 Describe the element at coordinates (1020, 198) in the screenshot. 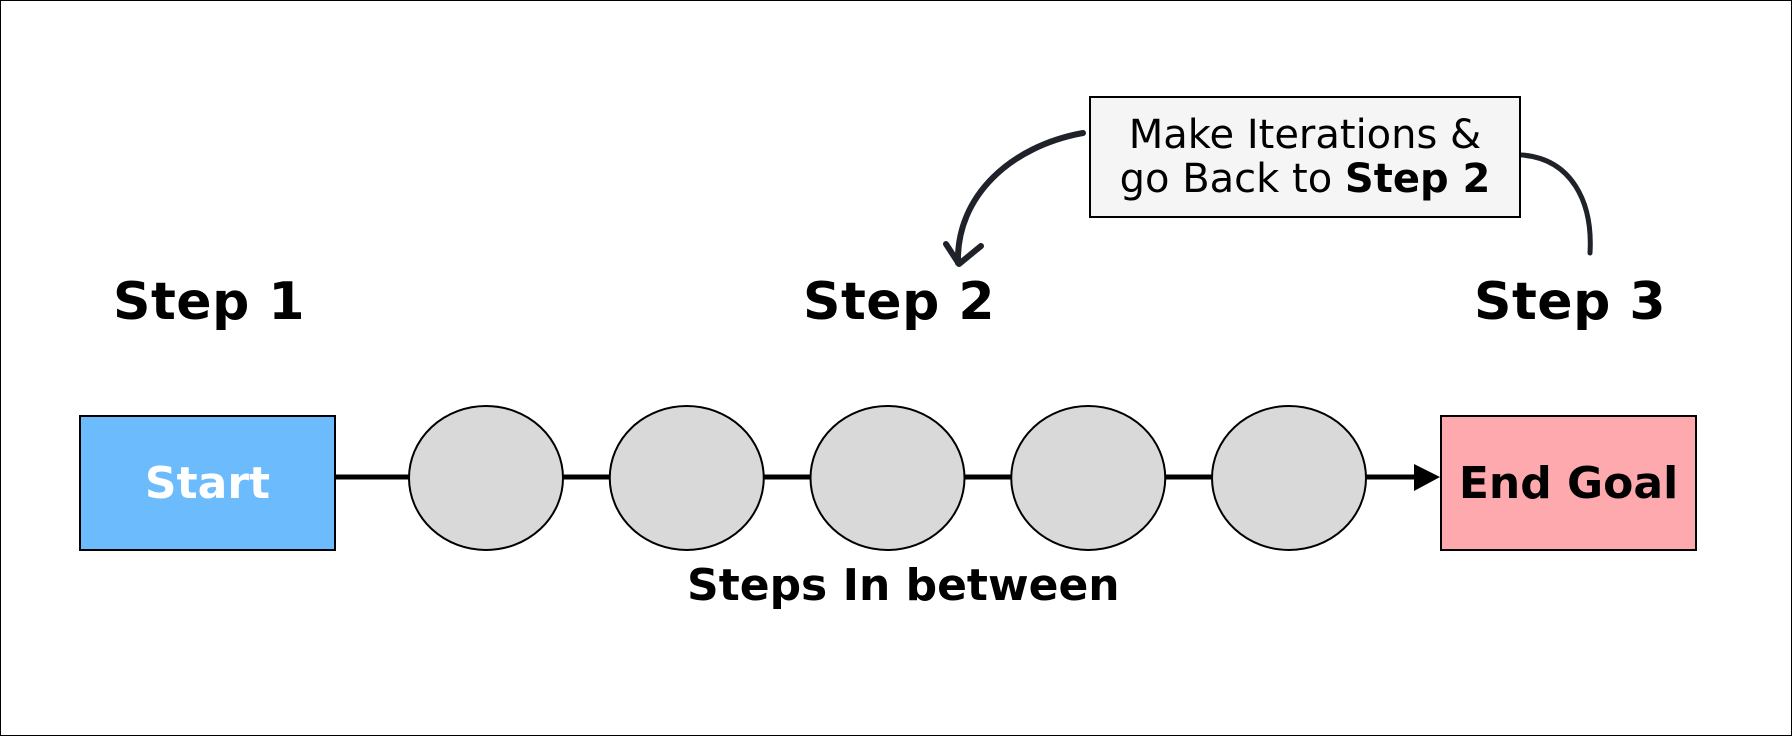

I see `loop-back-arrow` at that location.